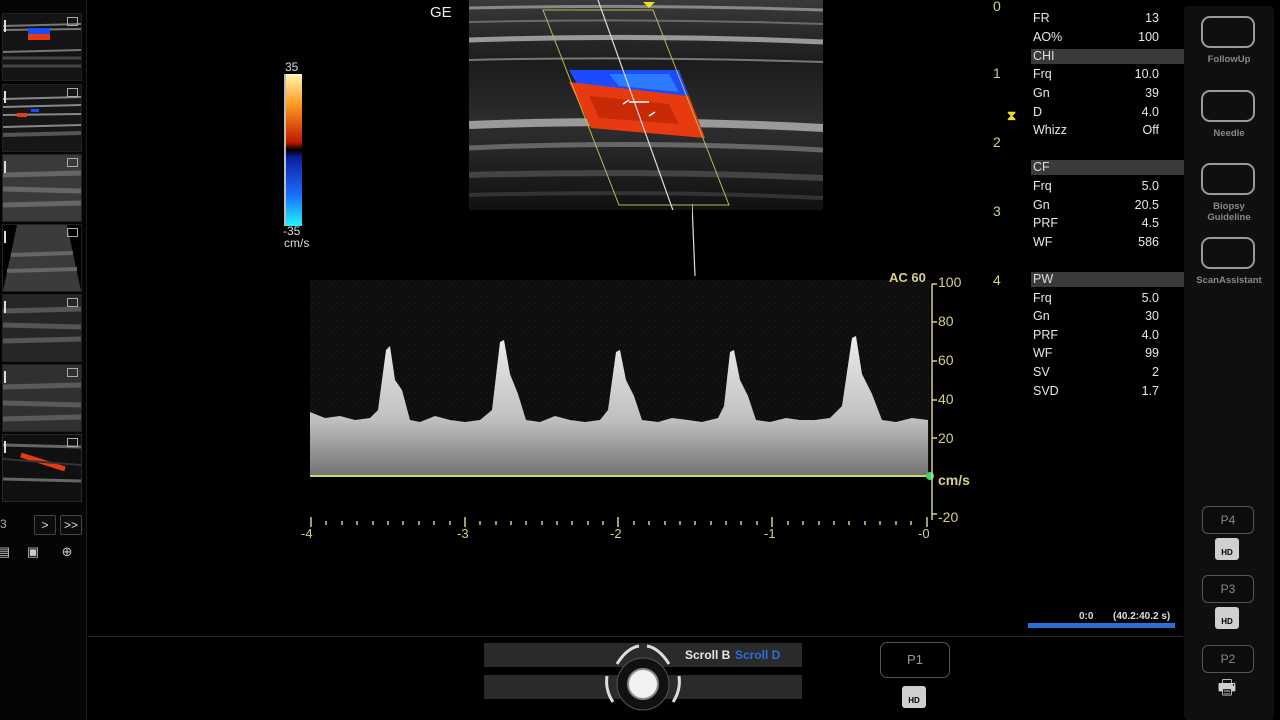 The image size is (1280, 720). Describe the element at coordinates (1228, 253) in the screenshot. I see `scanassistant-button` at that location.